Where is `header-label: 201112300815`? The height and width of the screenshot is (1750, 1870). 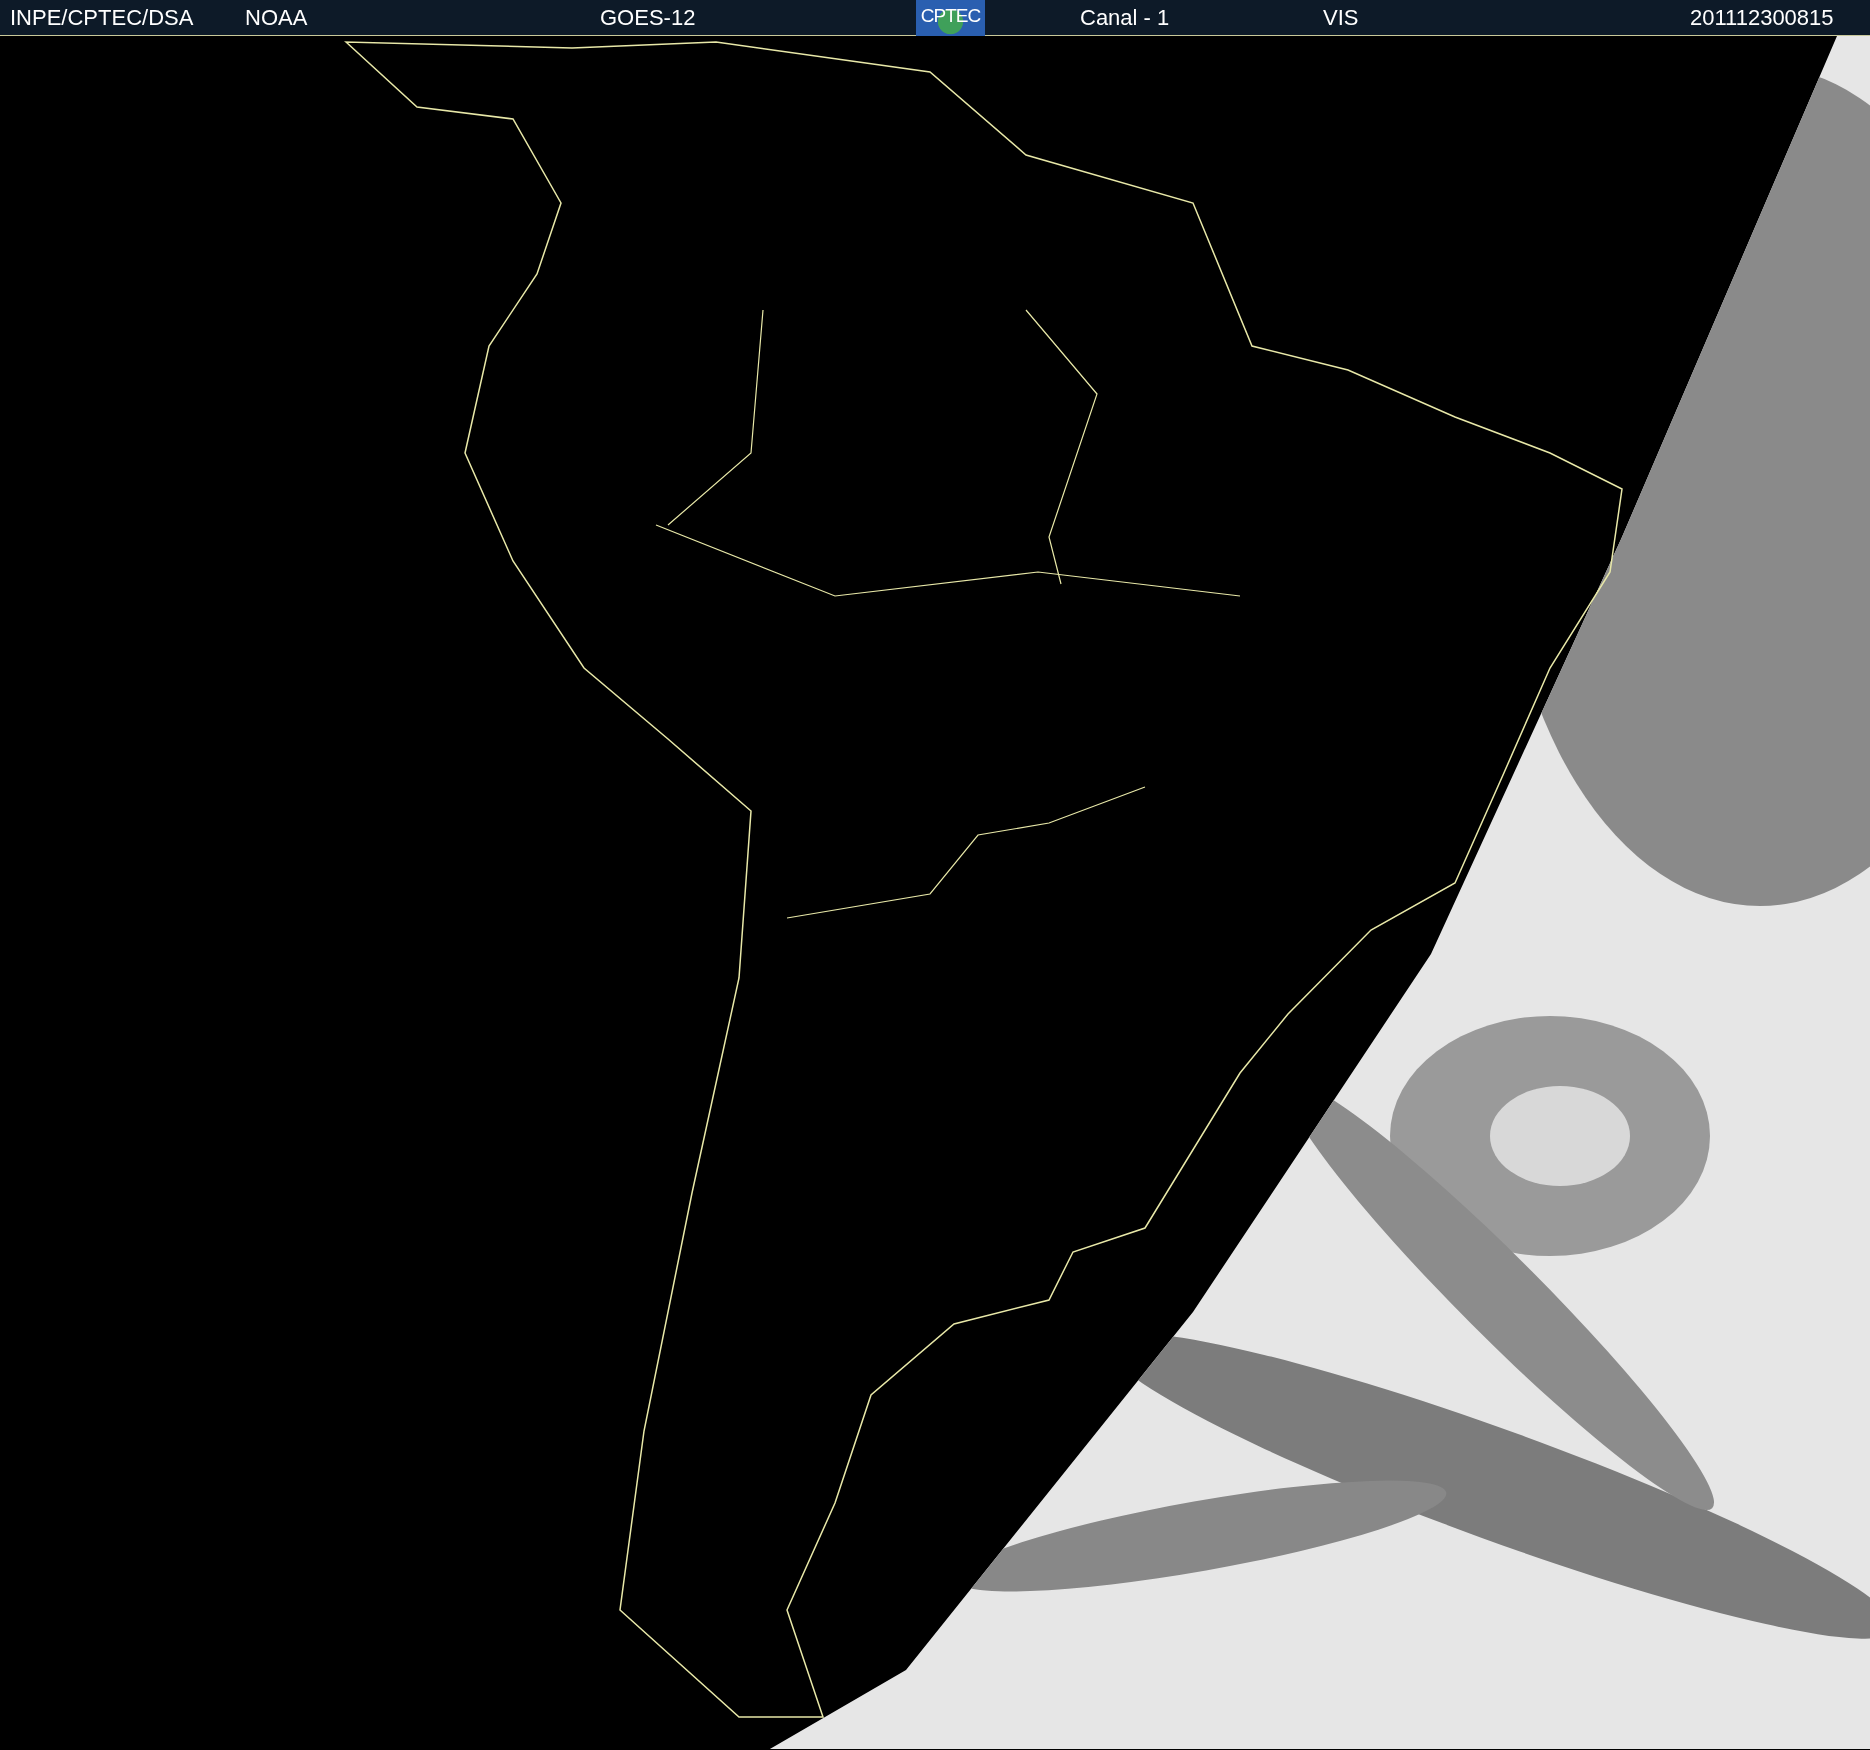
header-label: 201112300815 is located at coordinates (1762, 18).